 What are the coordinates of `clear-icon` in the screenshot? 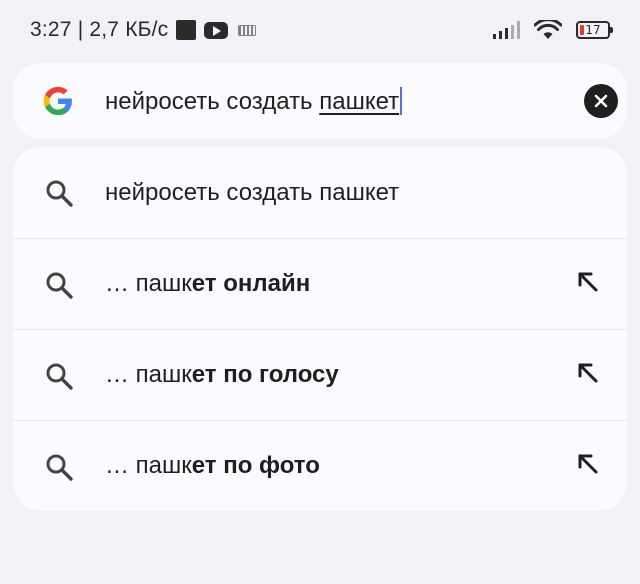 It's located at (601, 101).